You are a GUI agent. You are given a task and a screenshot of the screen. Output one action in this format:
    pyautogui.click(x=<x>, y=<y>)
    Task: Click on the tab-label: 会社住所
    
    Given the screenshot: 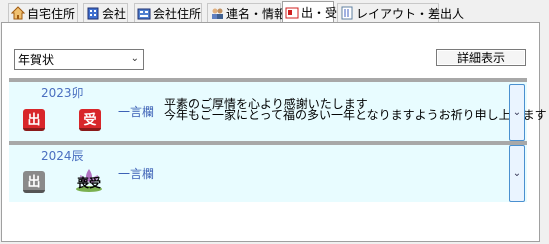 What is the action you would take?
    pyautogui.click(x=177, y=13)
    